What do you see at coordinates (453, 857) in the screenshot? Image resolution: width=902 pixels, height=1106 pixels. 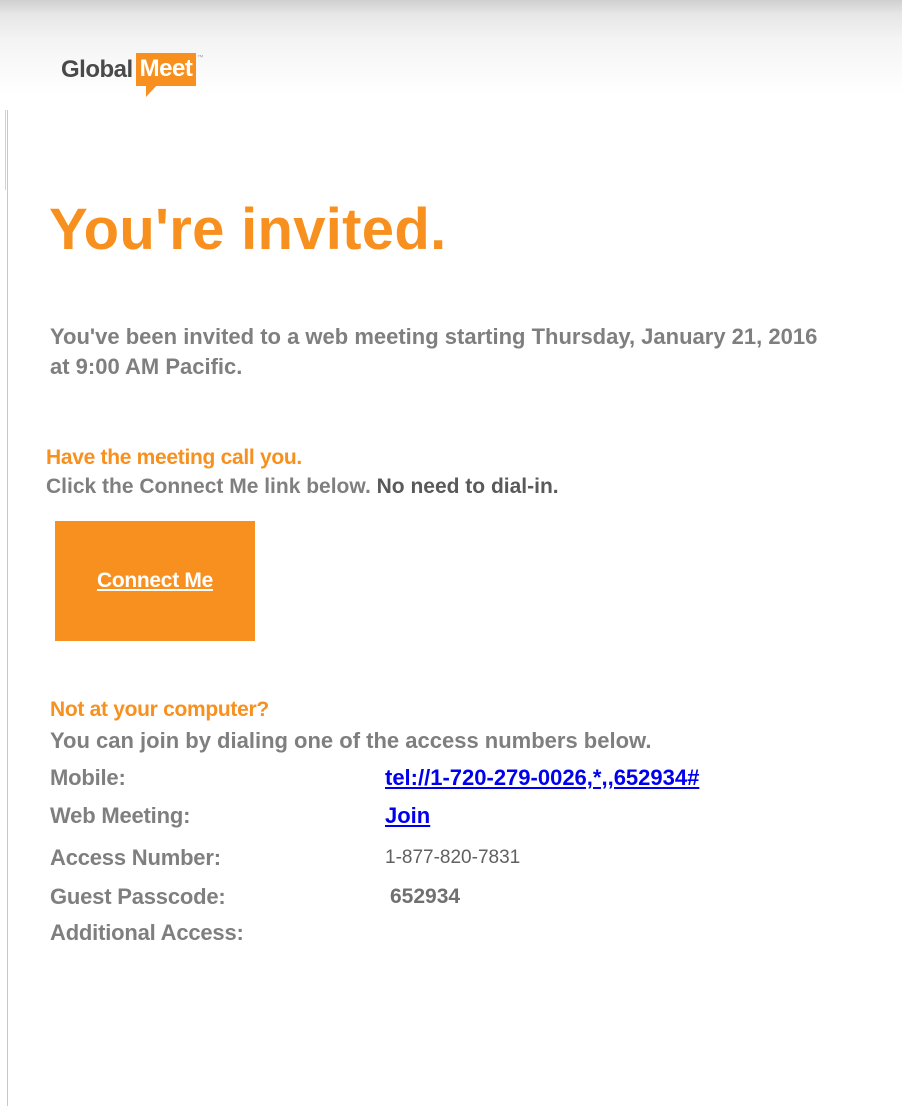 I see `access-number-value: 1-877-820-7831` at bounding box center [453, 857].